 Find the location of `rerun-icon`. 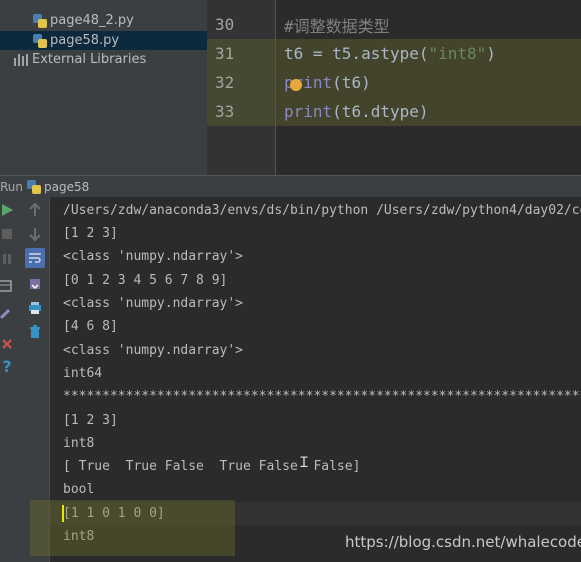

rerun-icon is located at coordinates (8, 210).